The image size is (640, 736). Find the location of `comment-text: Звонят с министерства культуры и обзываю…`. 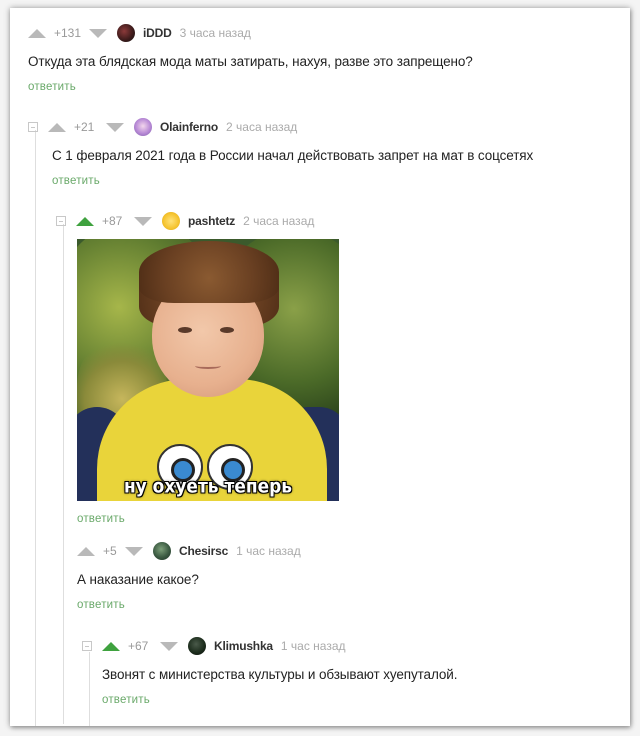

comment-text: Звонят с министерства культуры и обзываю… is located at coordinates (280, 674).